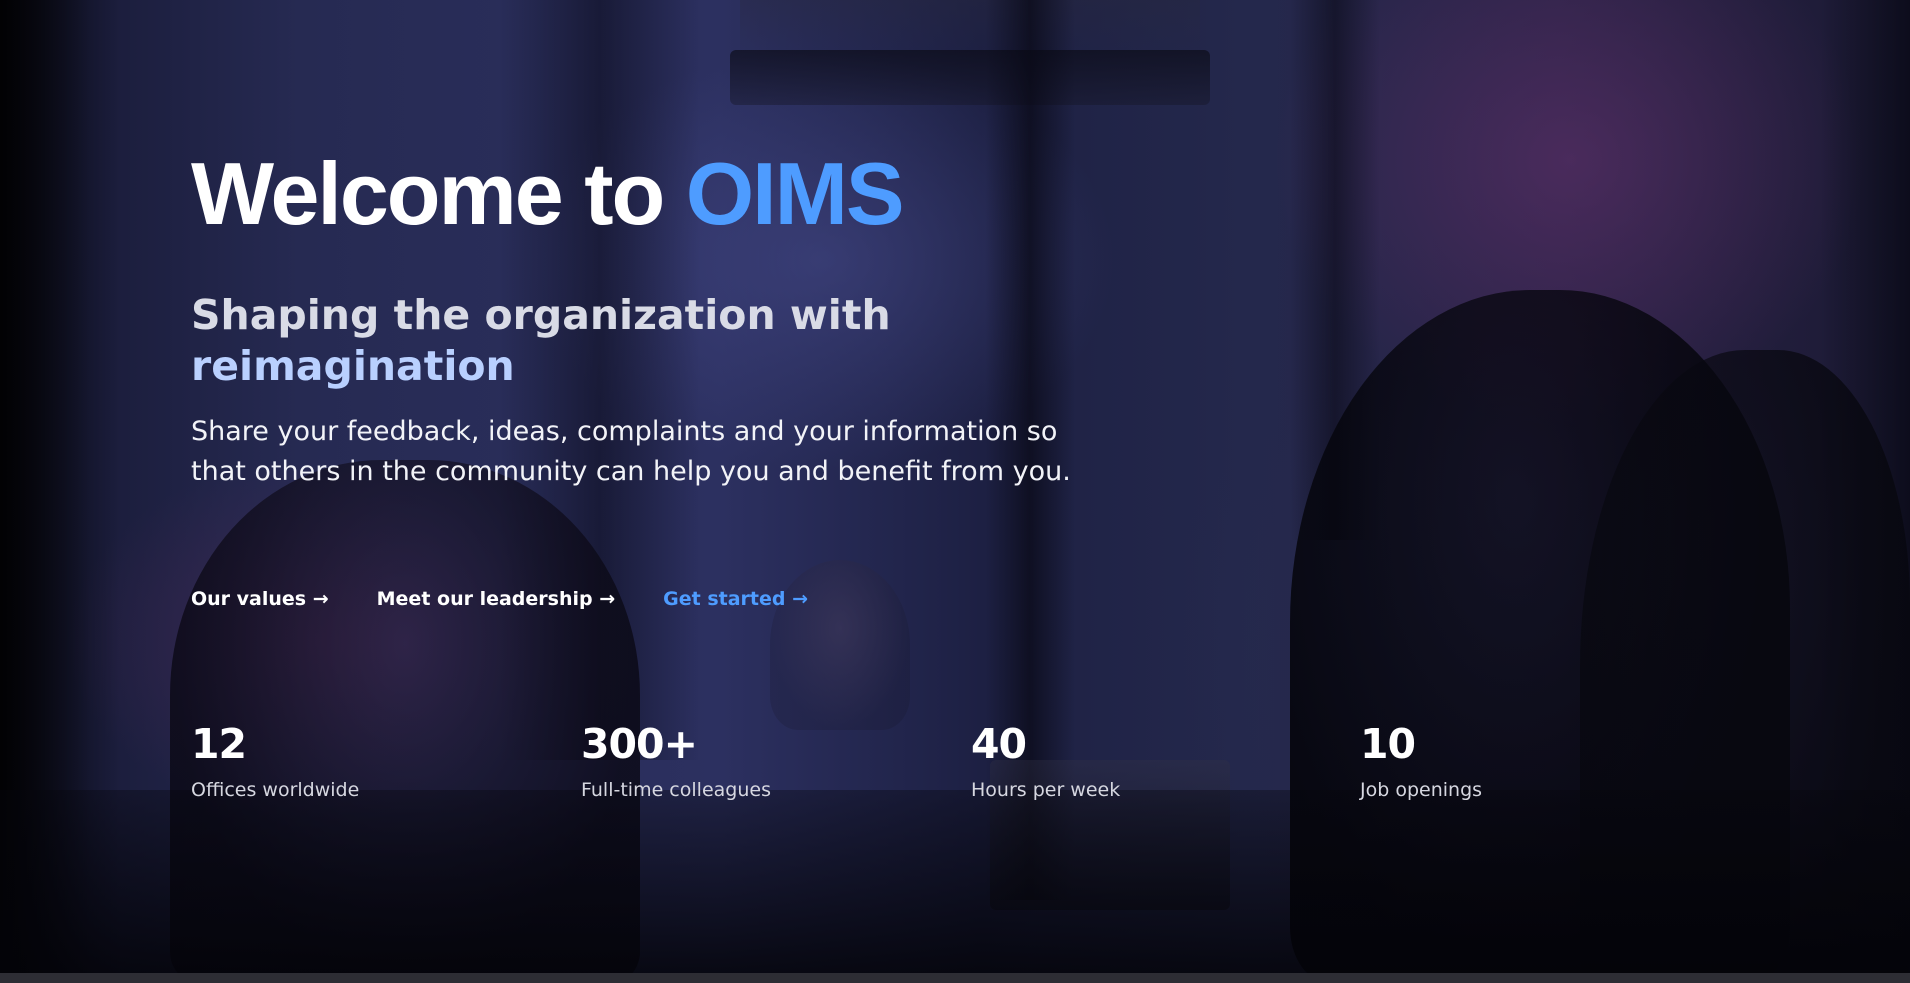 This screenshot has width=1910, height=983. I want to click on background-plant, so click(840, 645).